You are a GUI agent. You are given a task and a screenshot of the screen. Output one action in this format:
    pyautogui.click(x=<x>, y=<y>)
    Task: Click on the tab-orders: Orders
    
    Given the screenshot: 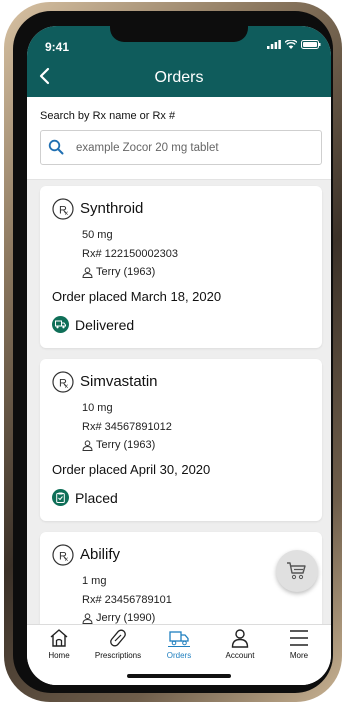 What is the action you would take?
    pyautogui.click(x=179, y=645)
    